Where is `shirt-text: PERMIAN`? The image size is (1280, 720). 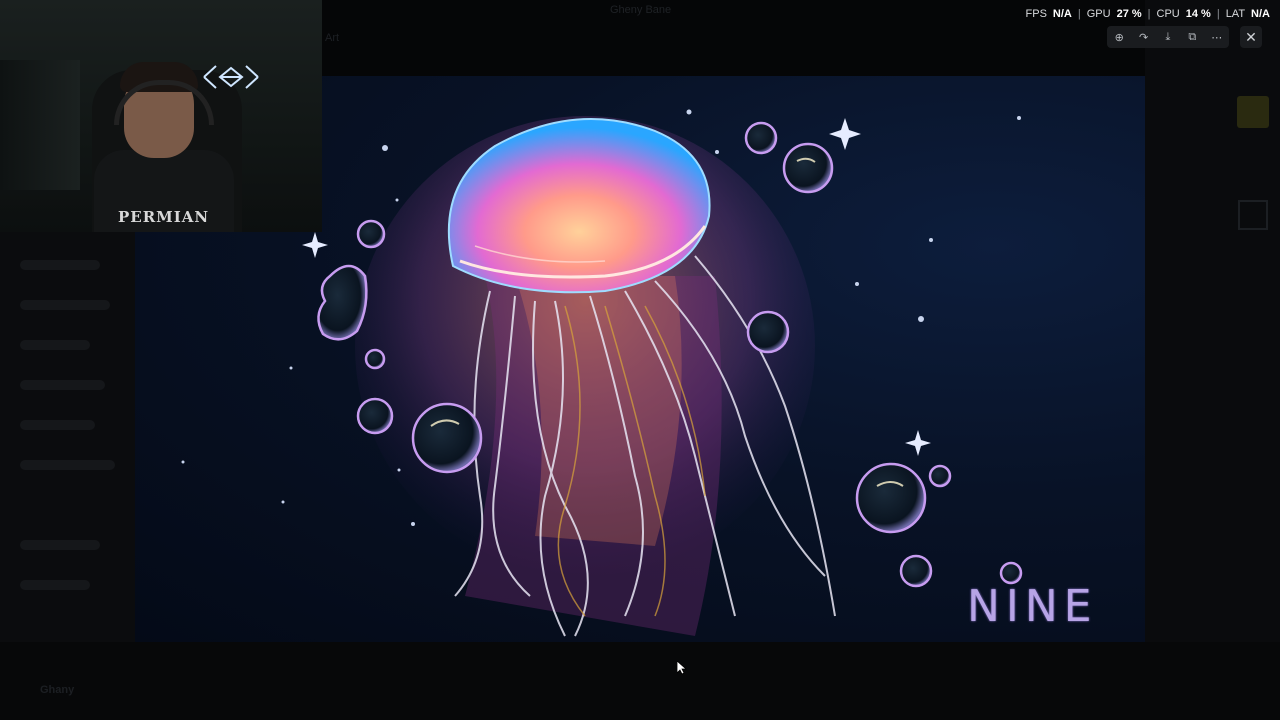 shirt-text: PERMIAN is located at coordinates (164, 217).